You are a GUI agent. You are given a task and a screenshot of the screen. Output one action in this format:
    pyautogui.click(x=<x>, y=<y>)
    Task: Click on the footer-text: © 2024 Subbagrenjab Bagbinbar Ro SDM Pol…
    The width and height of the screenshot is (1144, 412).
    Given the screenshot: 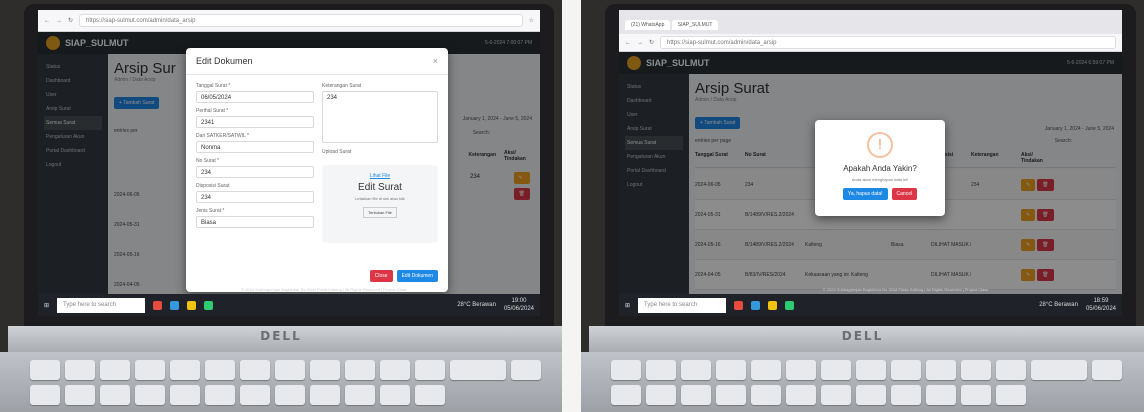 What is the action you would take?
    pyautogui.click(x=324, y=289)
    